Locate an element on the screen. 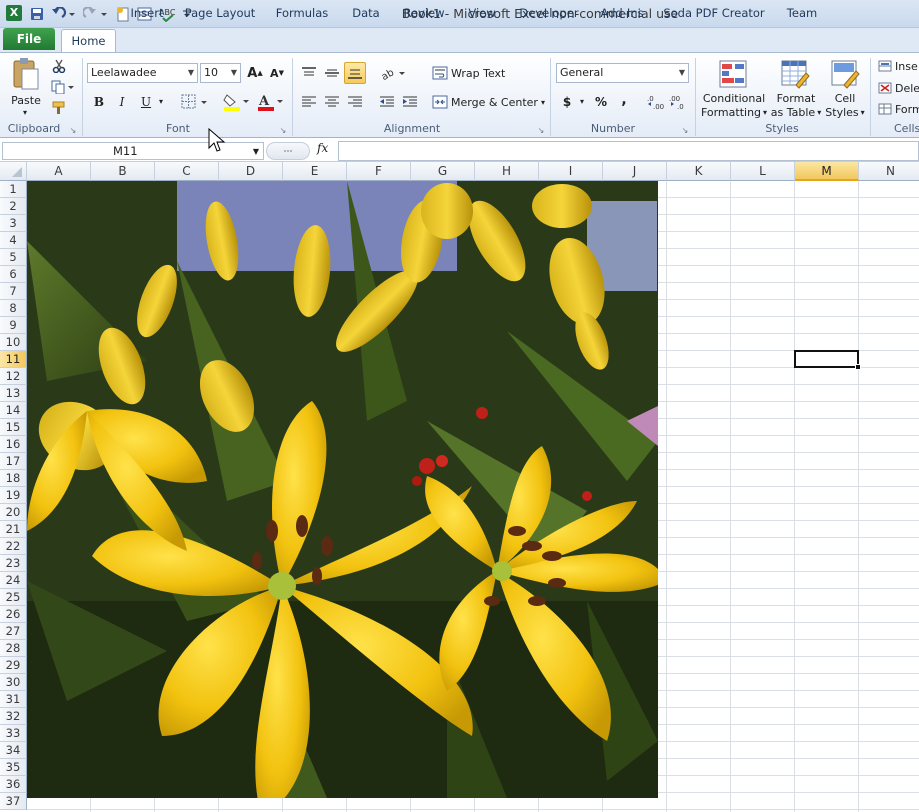 This screenshot has width=919, height=812. tab-review: Review is located at coordinates (424, 14).